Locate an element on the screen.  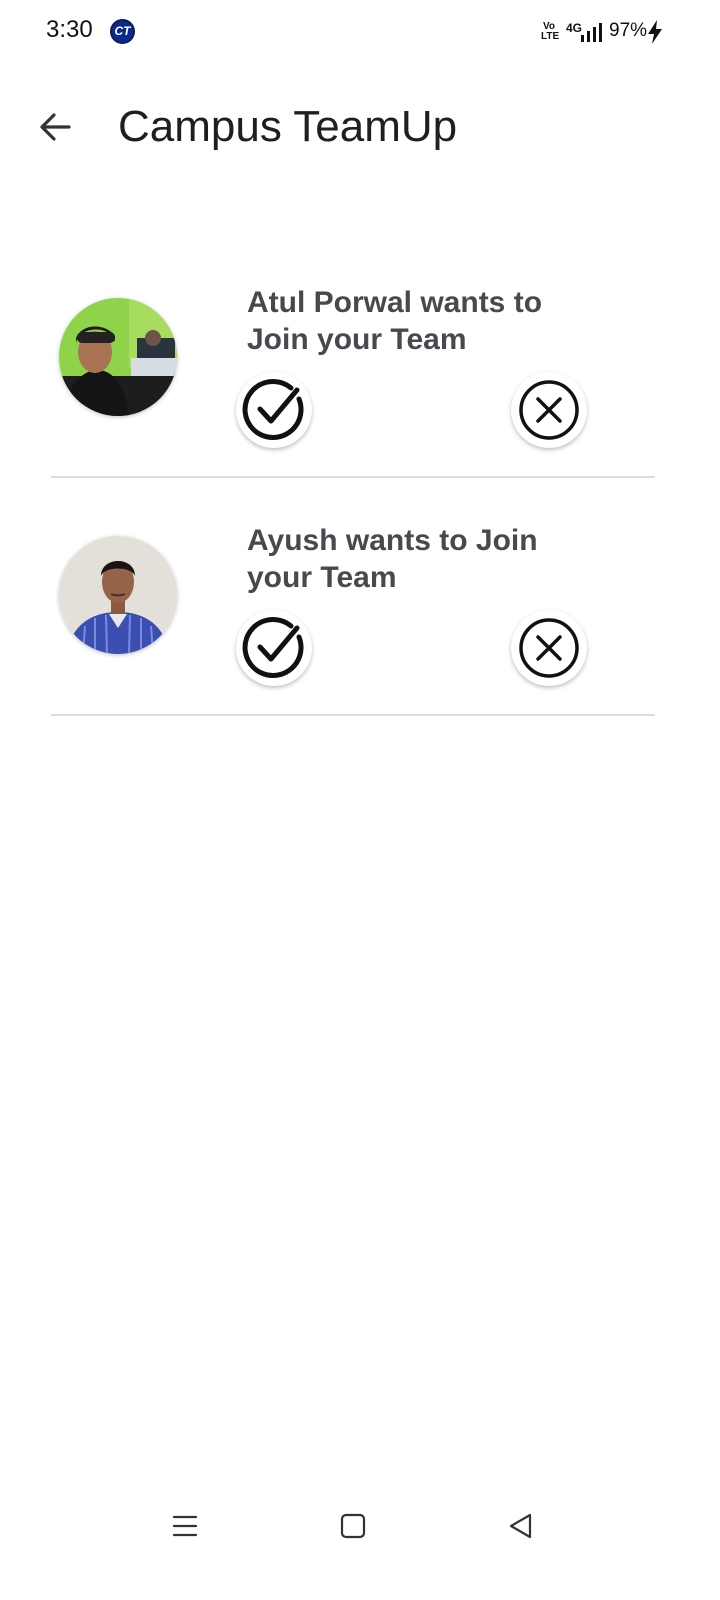
recent-apps-button is located at coordinates (185, 1526).